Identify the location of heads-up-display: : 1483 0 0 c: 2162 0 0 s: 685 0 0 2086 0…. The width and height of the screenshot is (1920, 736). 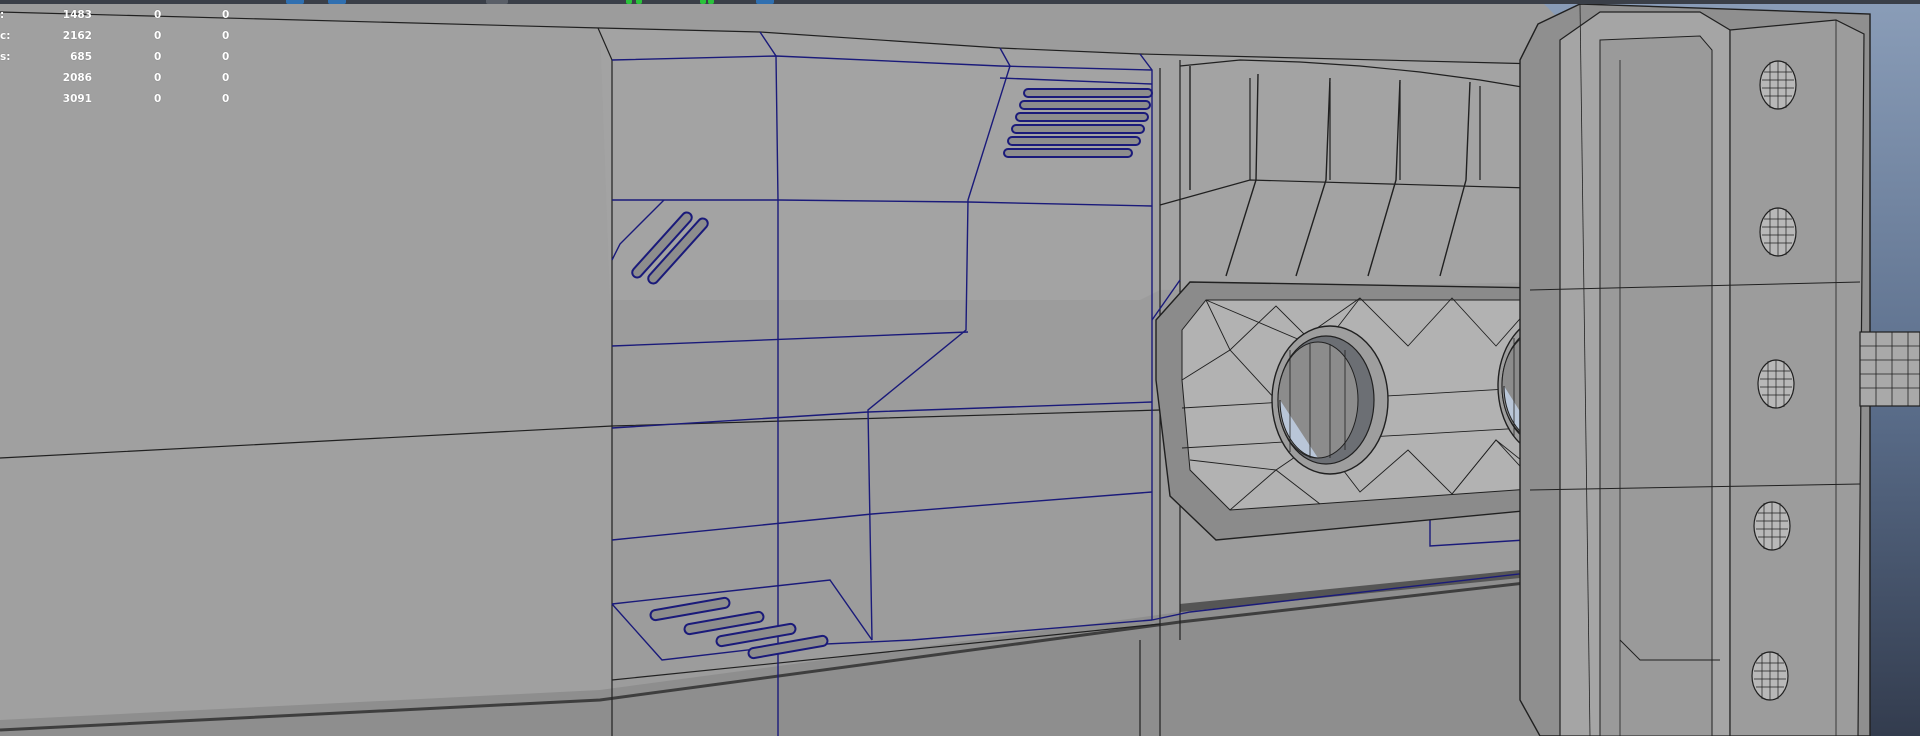
(120, 57).